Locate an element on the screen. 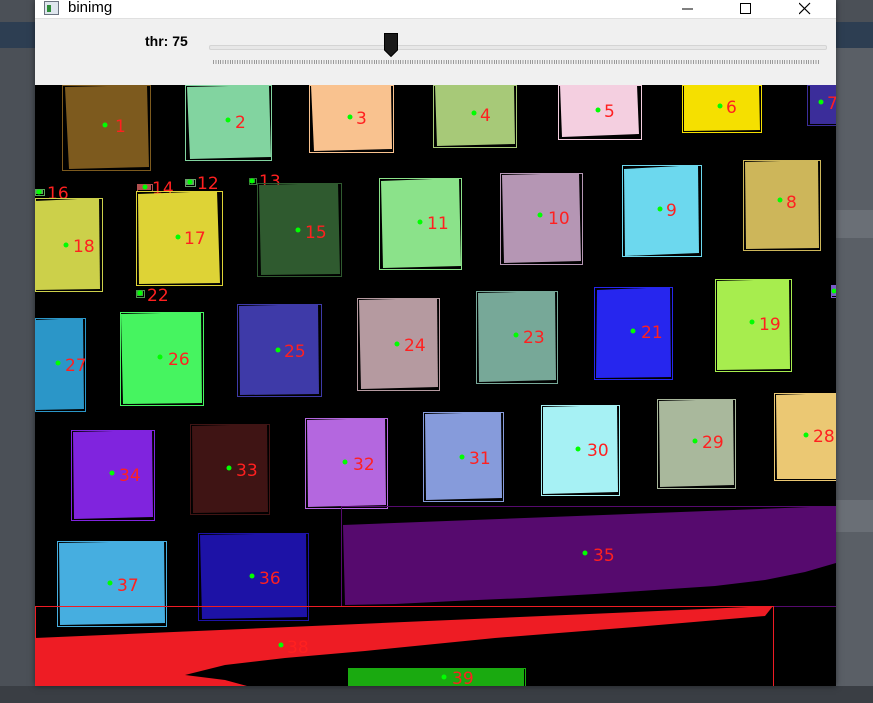  blob-19: 19 is located at coordinates (753, 325).